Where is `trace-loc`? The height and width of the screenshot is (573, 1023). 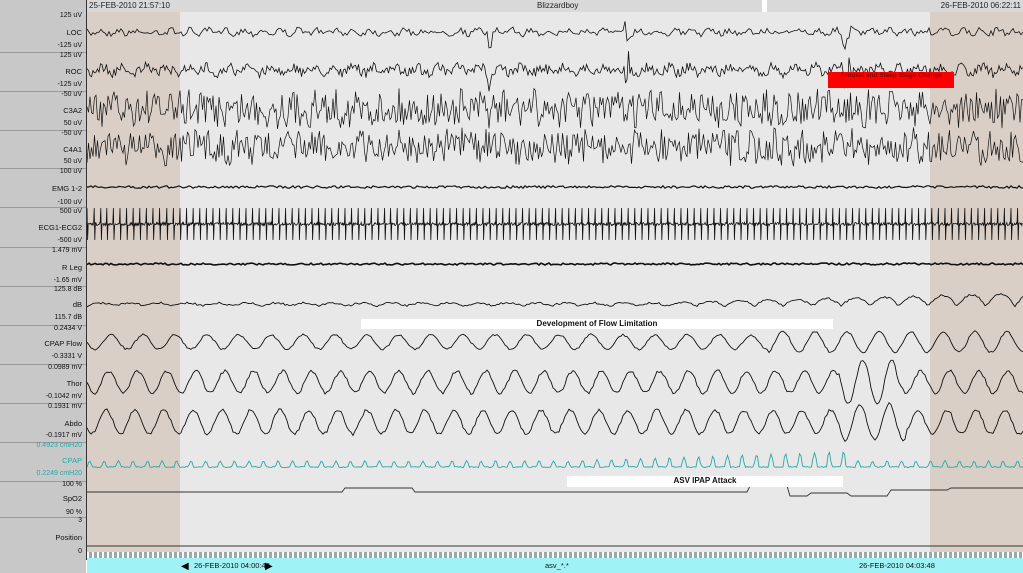 trace-loc is located at coordinates (555, 36).